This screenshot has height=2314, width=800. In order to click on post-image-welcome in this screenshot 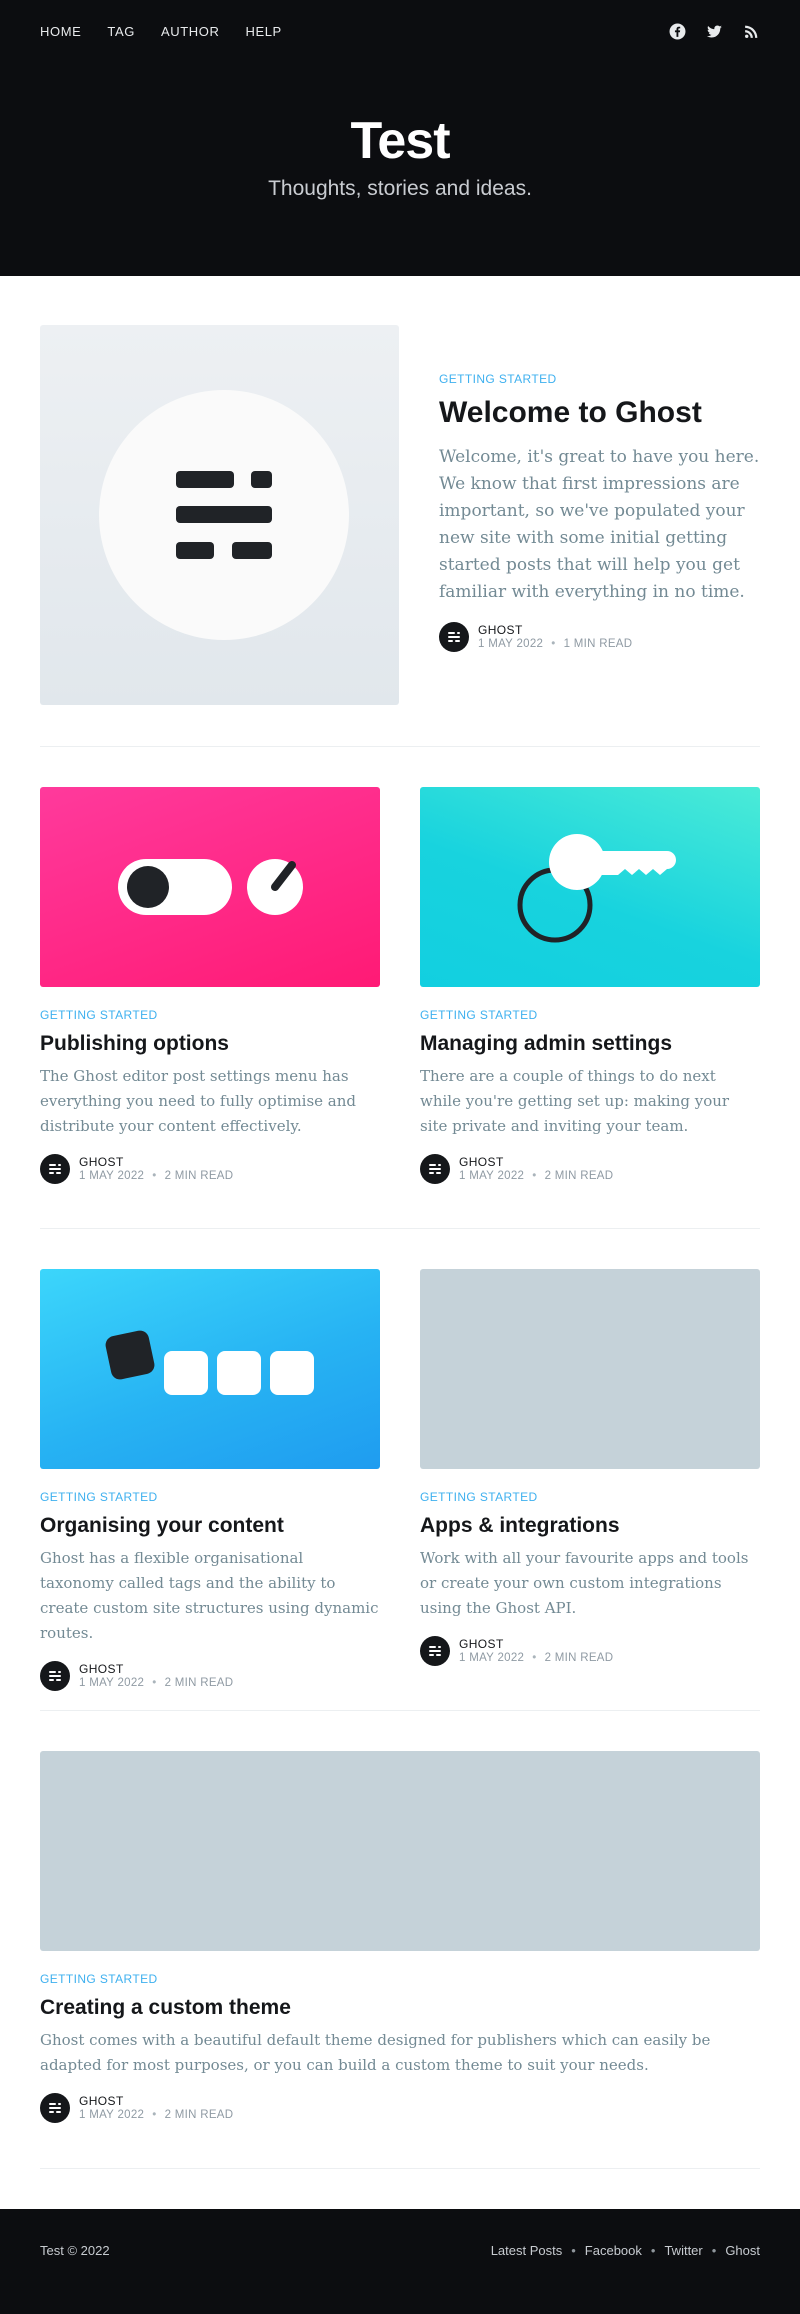, I will do `click(219, 515)`.